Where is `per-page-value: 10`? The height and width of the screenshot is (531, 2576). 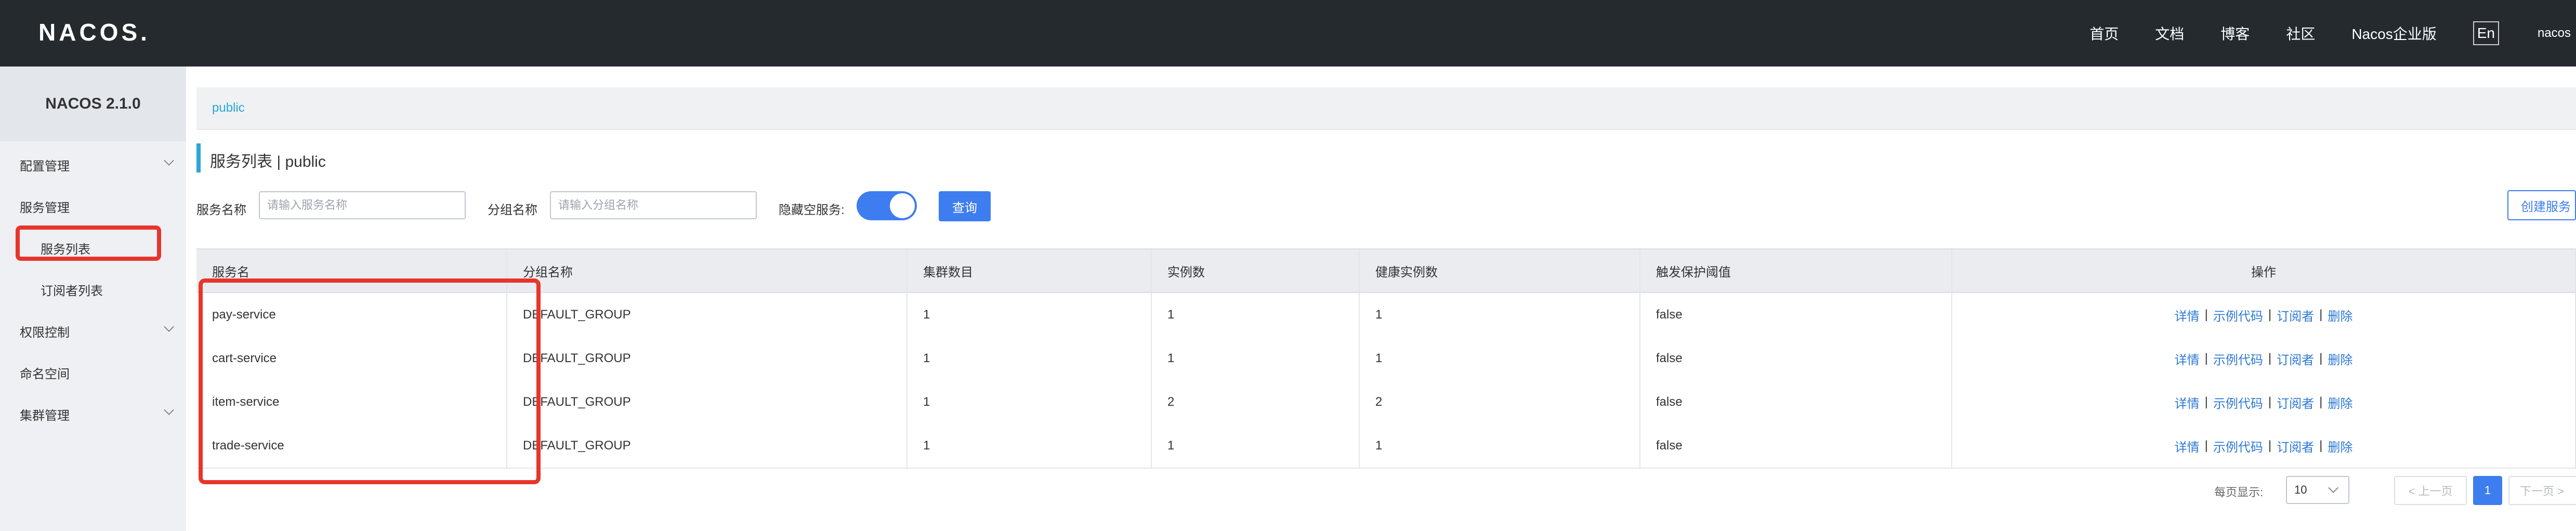
per-page-value: 10 is located at coordinates (2300, 489).